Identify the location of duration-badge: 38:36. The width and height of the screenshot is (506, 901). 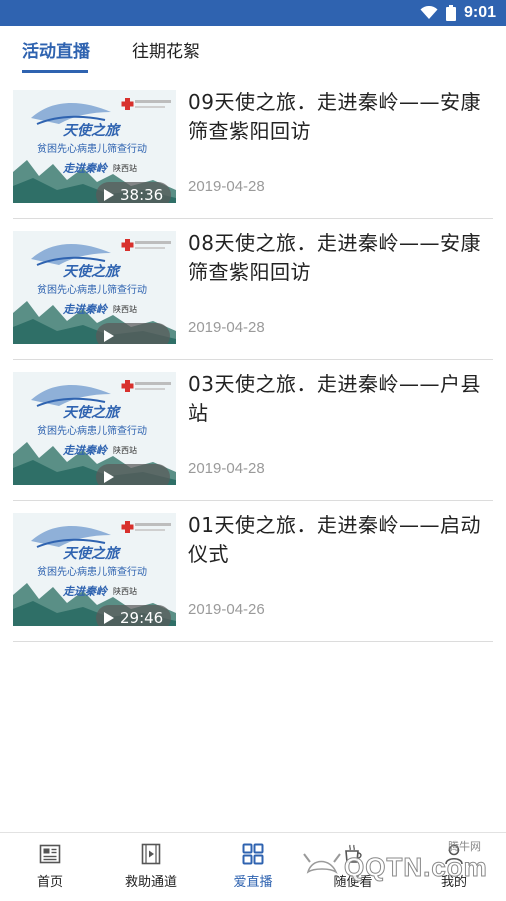
(134, 192).